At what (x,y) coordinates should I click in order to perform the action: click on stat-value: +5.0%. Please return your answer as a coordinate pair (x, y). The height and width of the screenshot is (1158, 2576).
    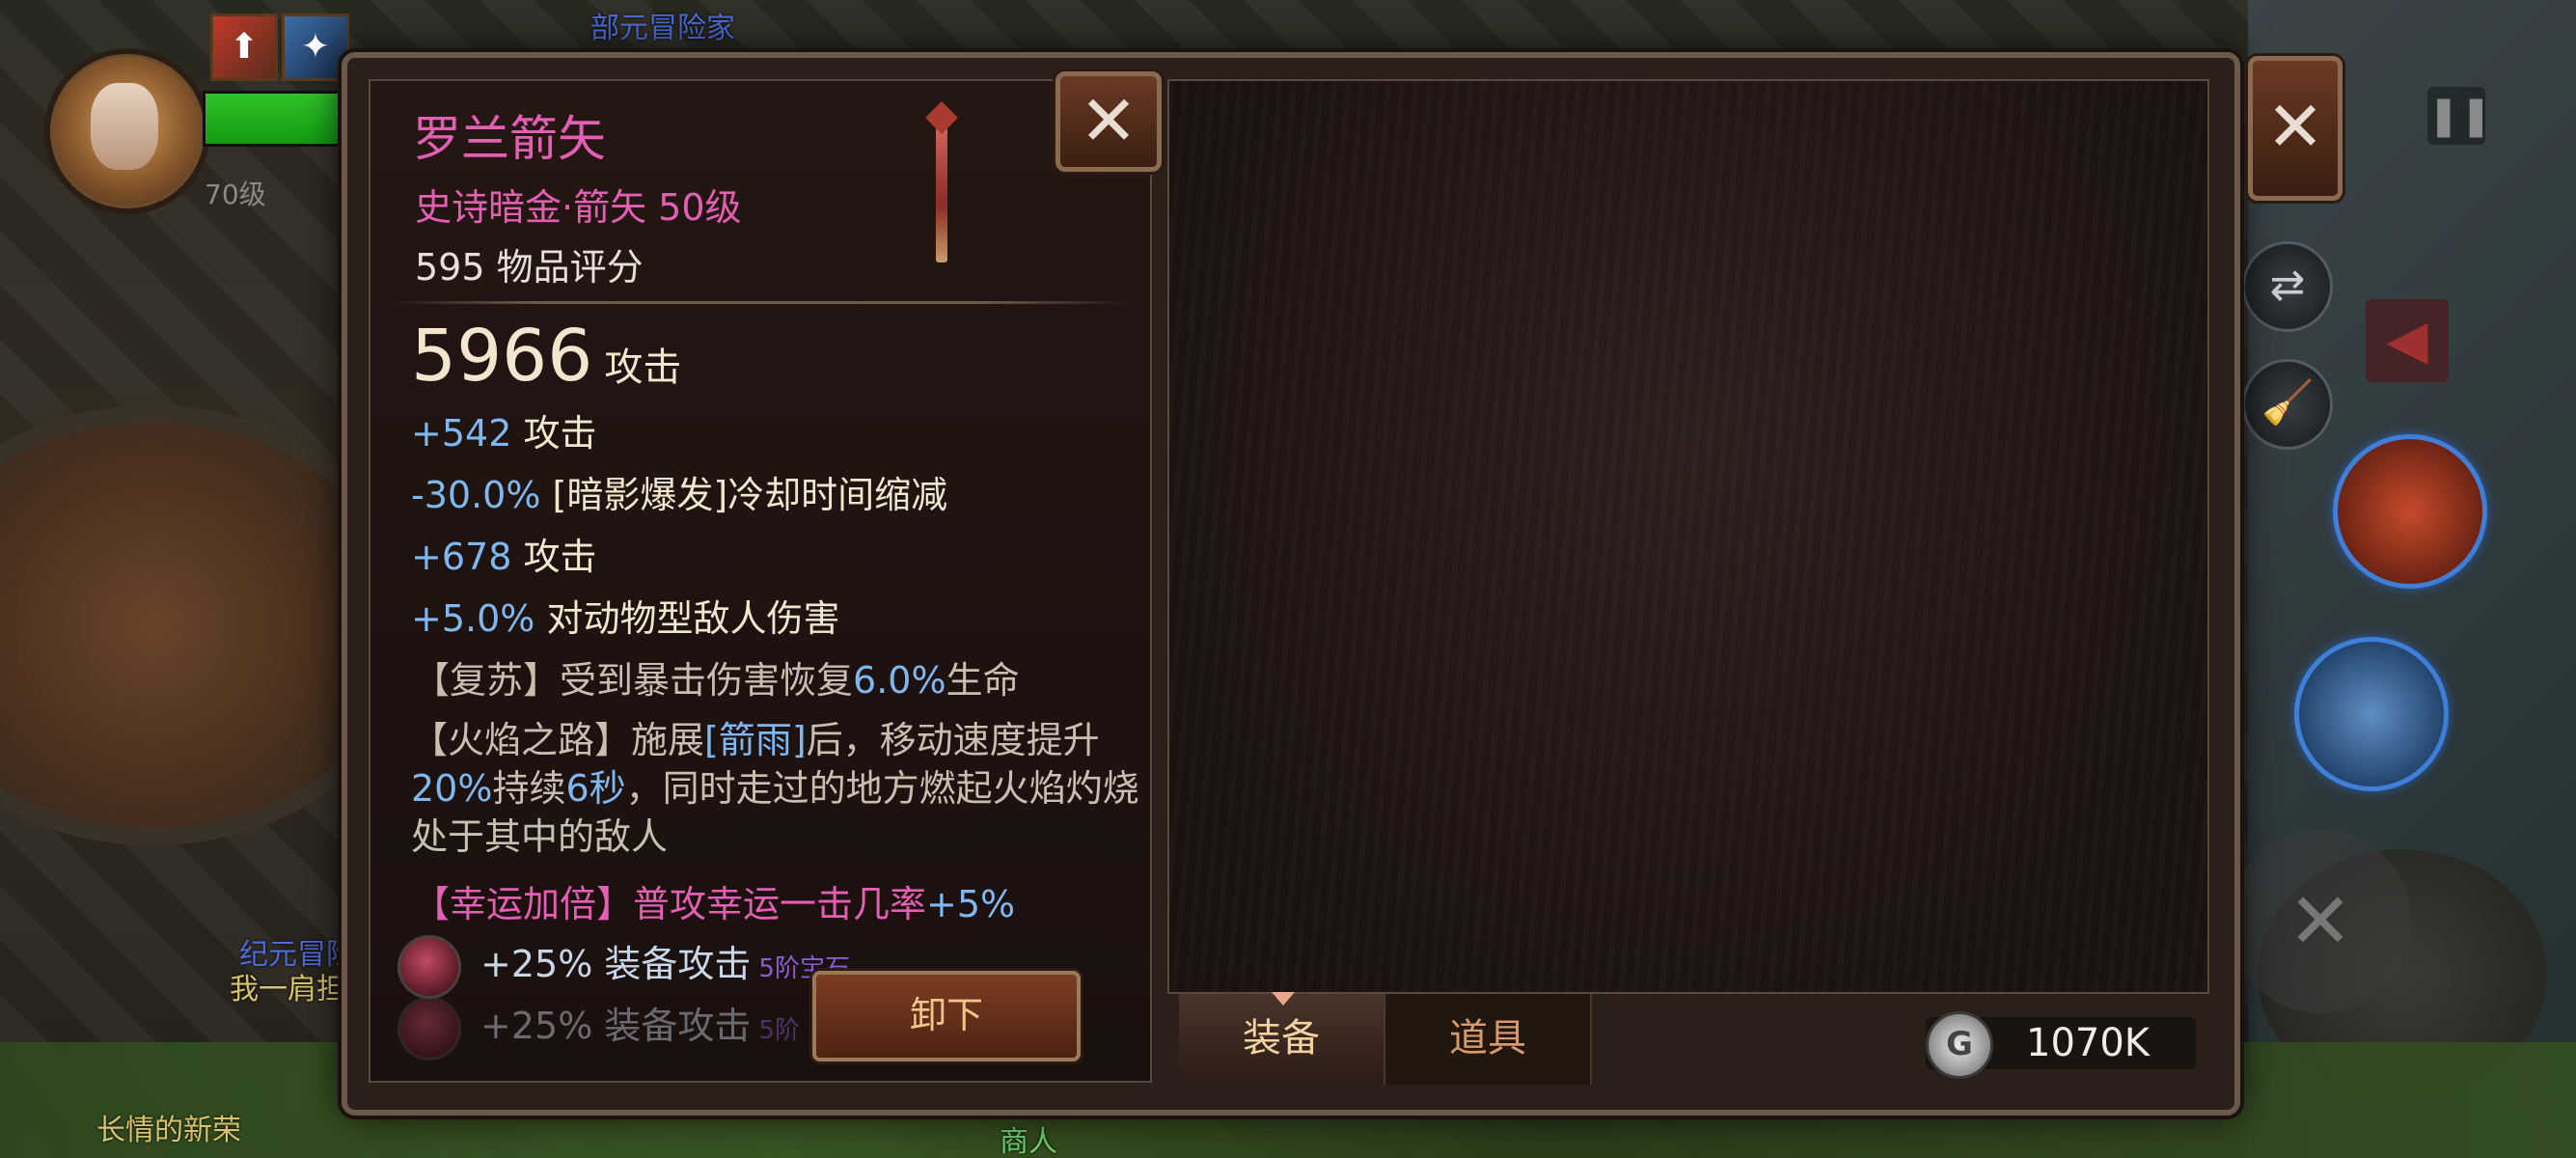
    Looking at the image, I should click on (473, 618).